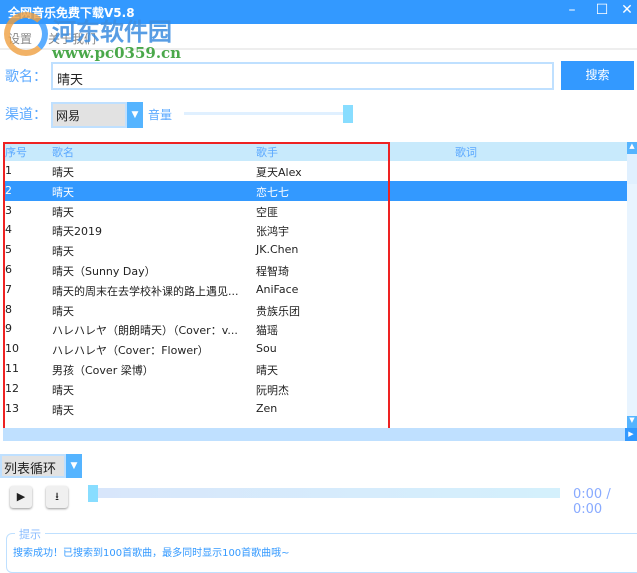  I want to click on watermark-logo-icon, so click(26, 34).